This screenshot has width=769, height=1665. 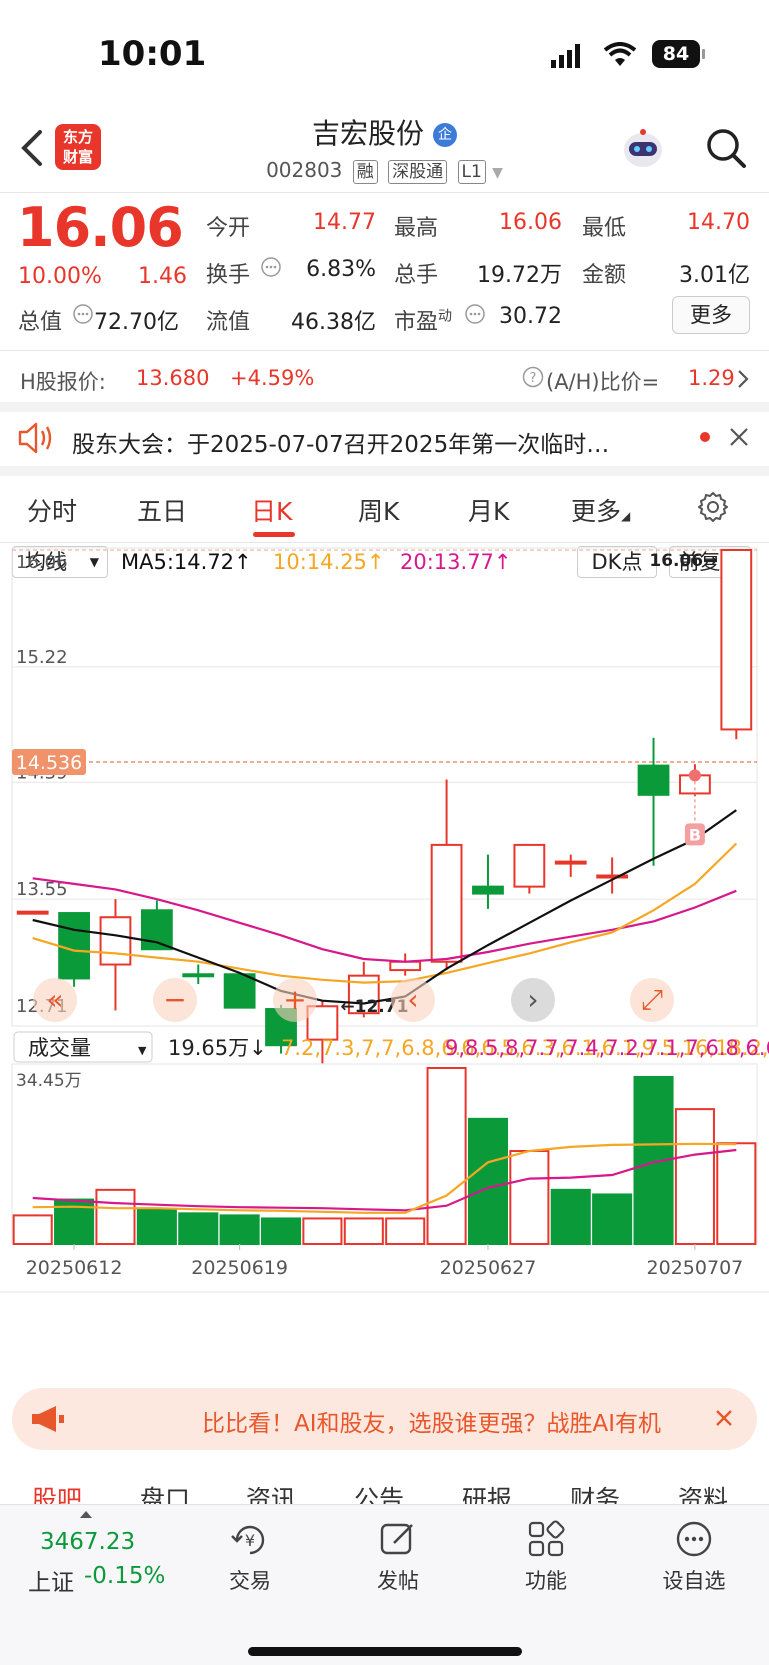 I want to click on tab-weekly-k: 周K, so click(x=378, y=510).